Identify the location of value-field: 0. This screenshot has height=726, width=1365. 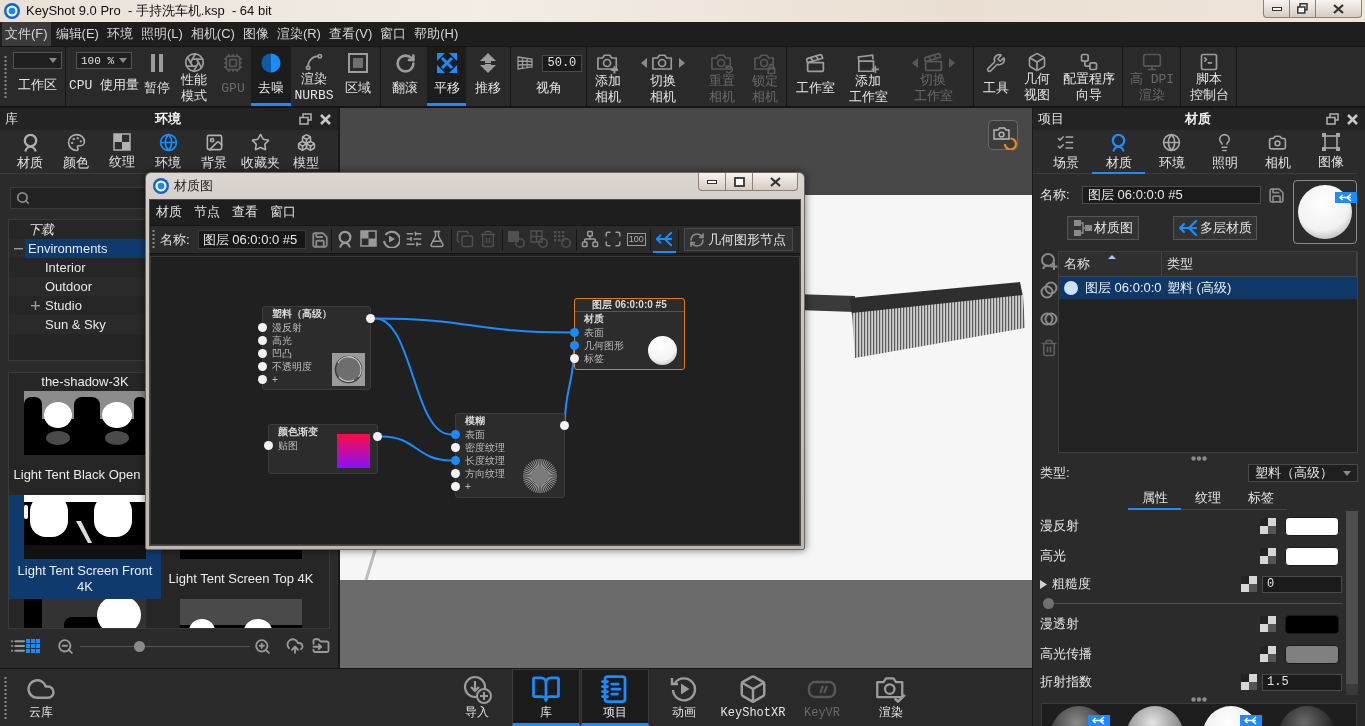
(1302, 584).